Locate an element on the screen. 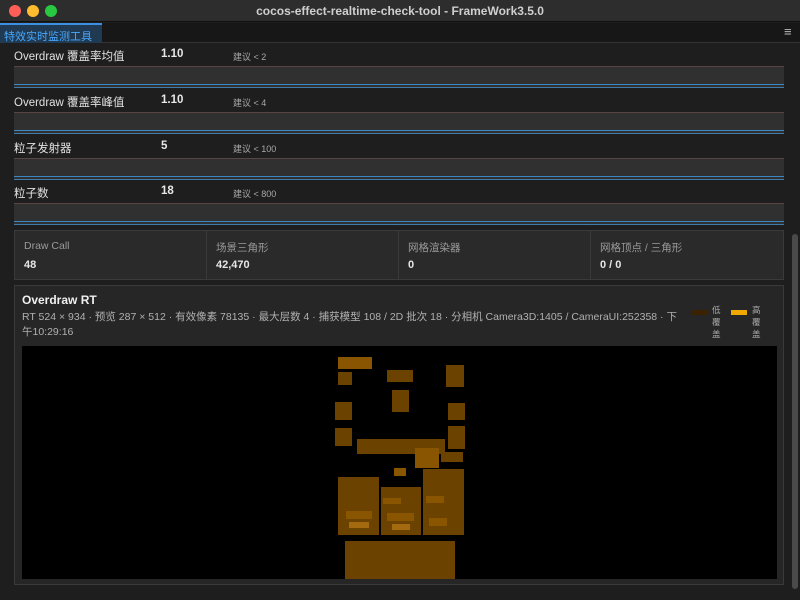  metric-label: 粒子发射器 is located at coordinates (43, 149).